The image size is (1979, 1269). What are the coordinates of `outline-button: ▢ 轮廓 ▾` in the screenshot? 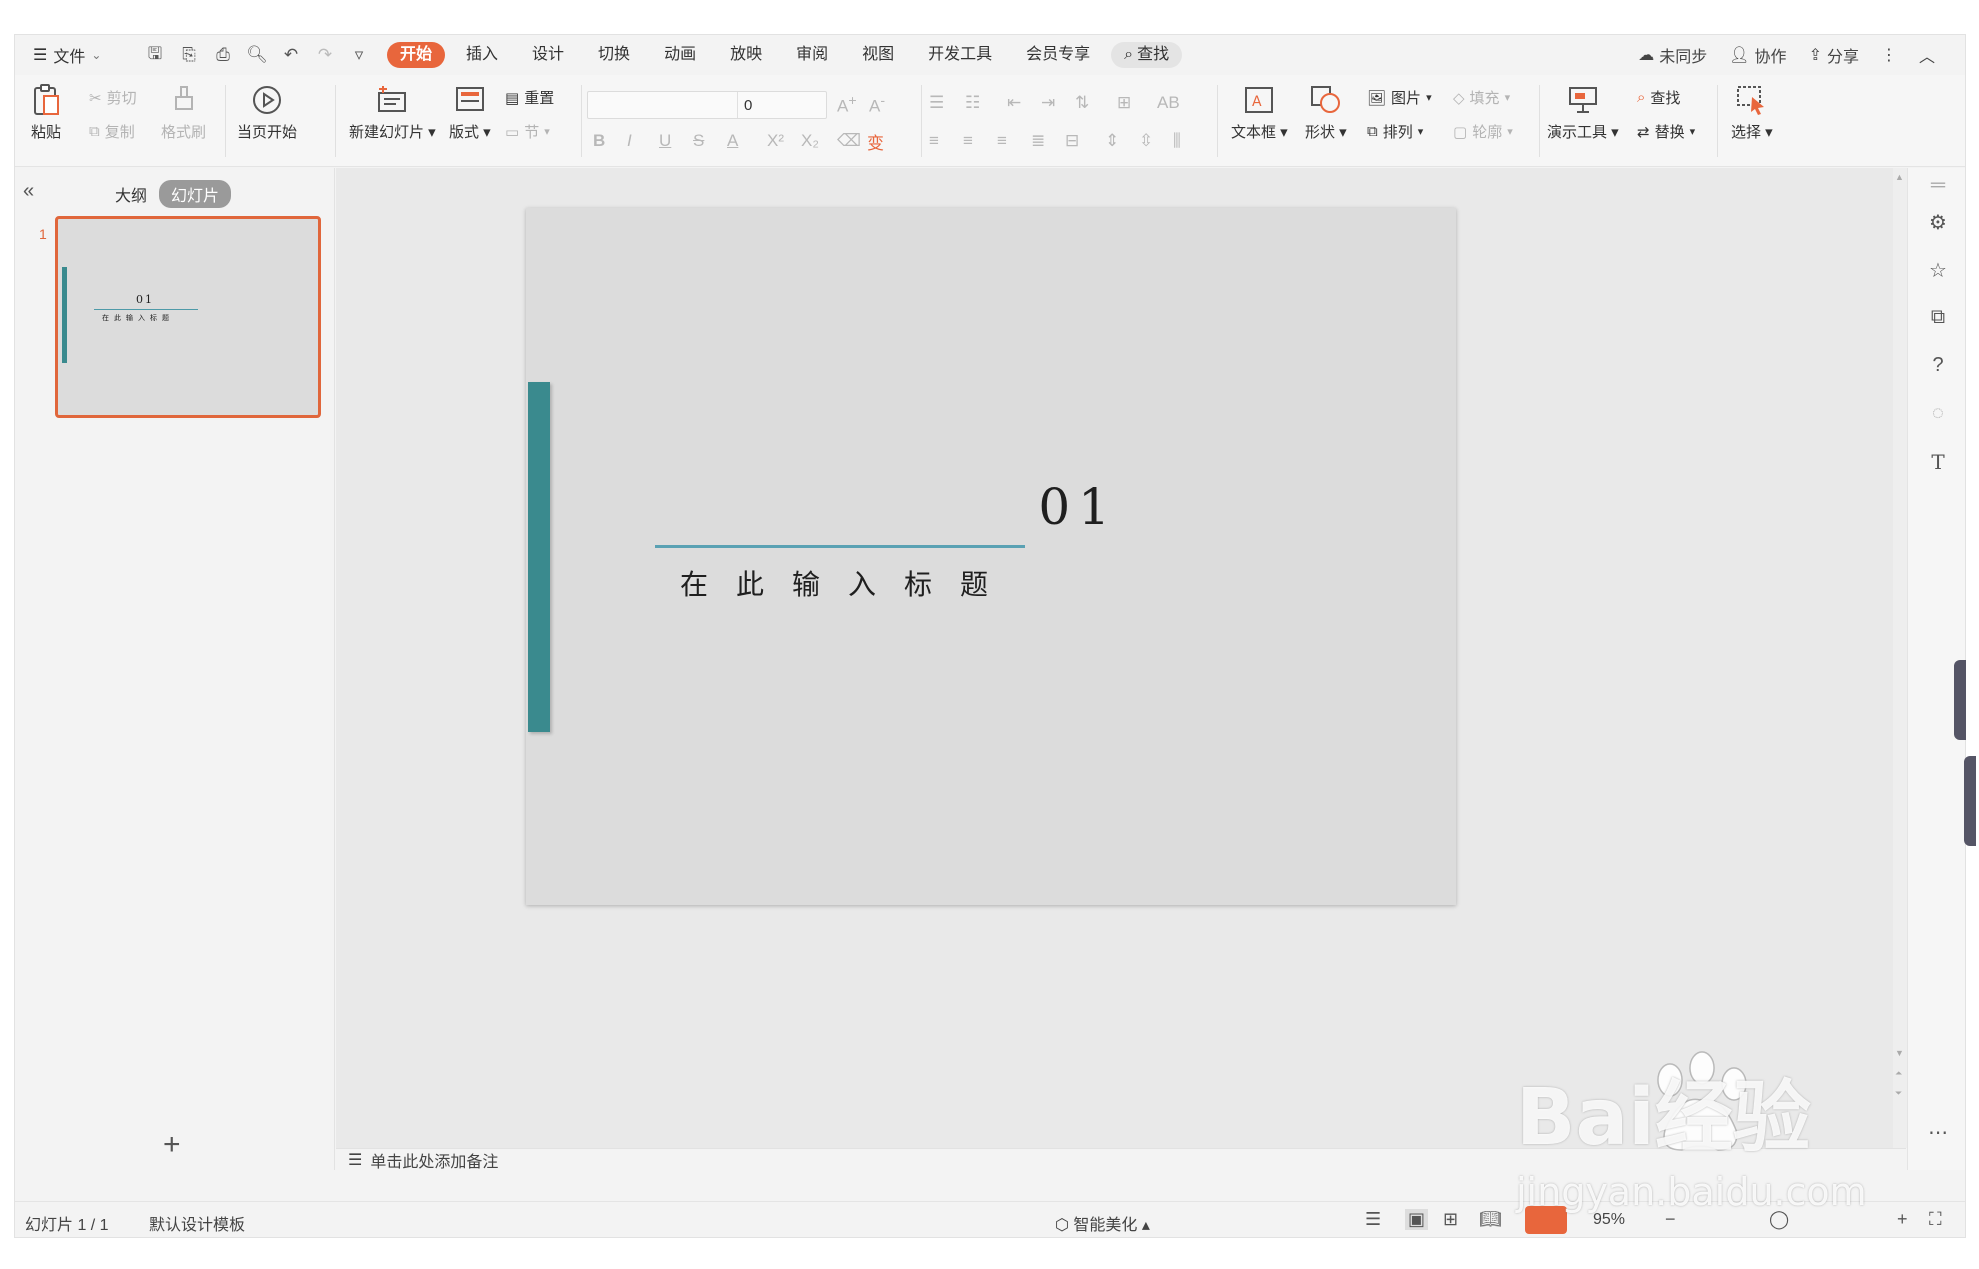 It's located at (1483, 131).